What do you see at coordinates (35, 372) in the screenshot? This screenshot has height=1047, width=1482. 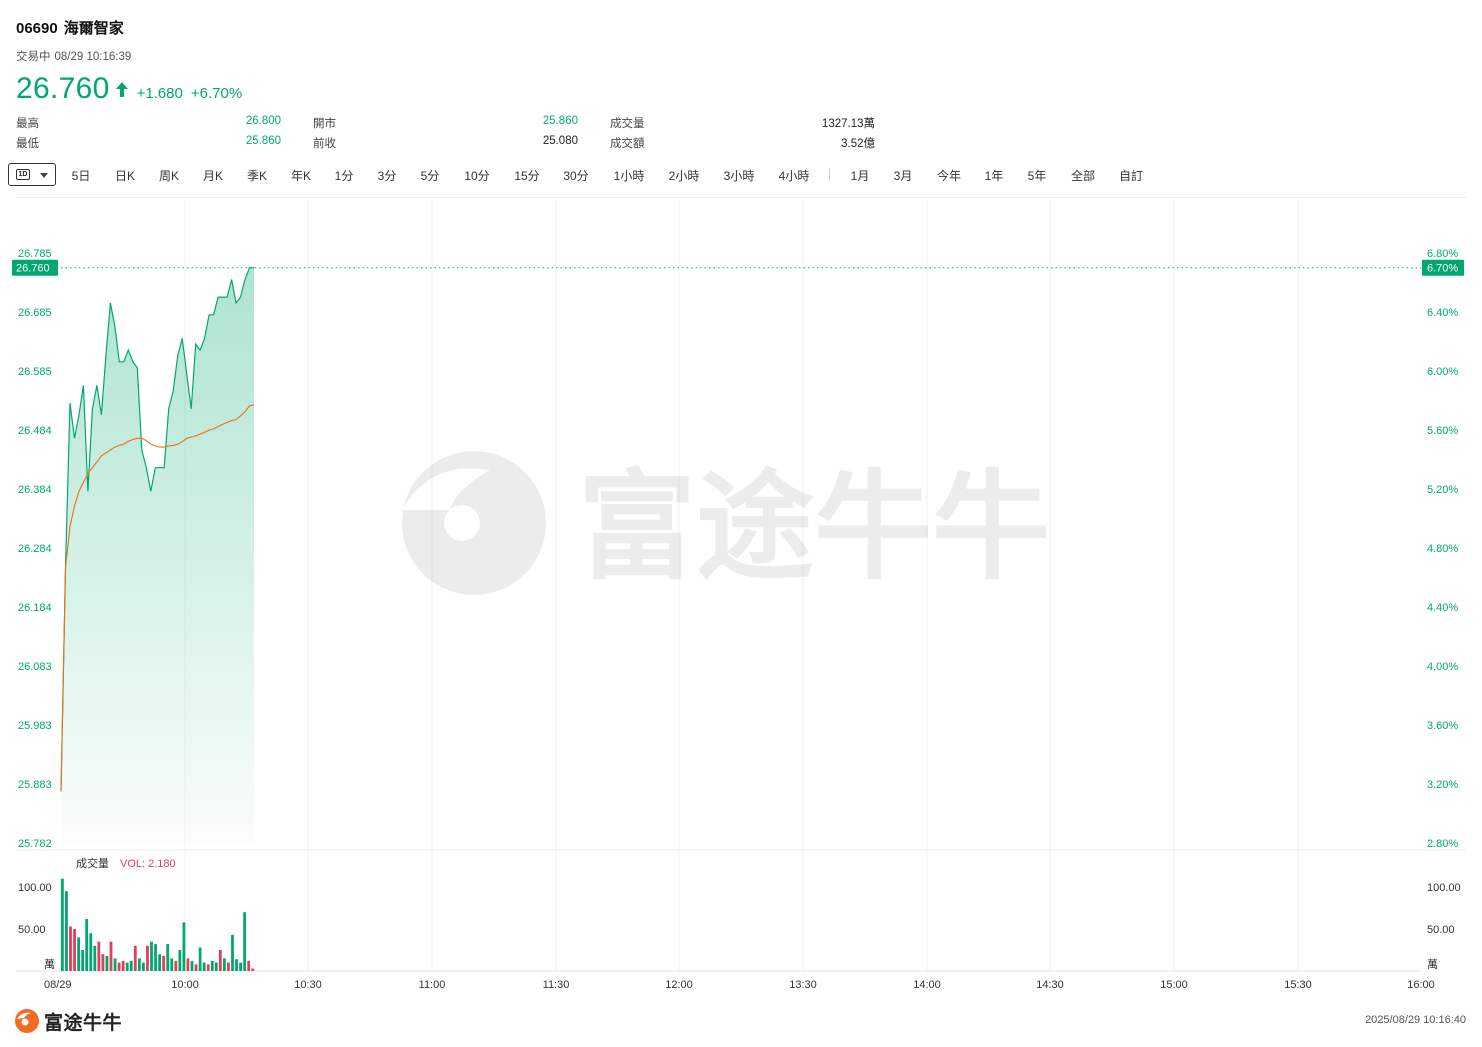 I see `price-tick-label: 26.585` at bounding box center [35, 372].